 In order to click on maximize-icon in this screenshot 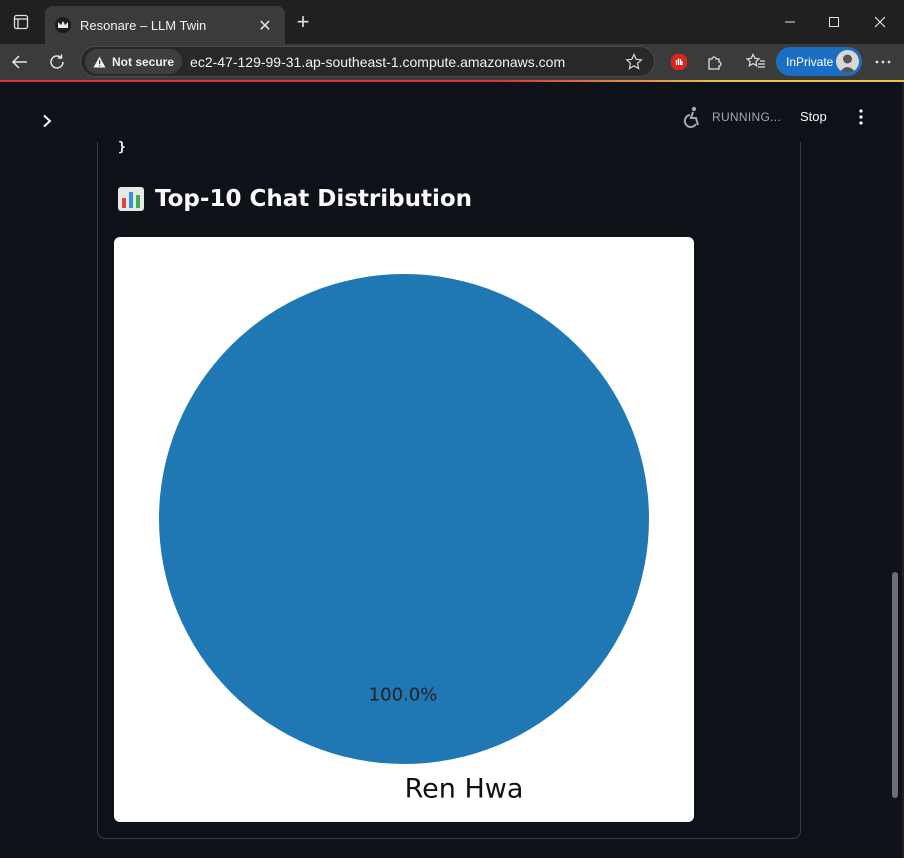, I will do `click(834, 22)`.